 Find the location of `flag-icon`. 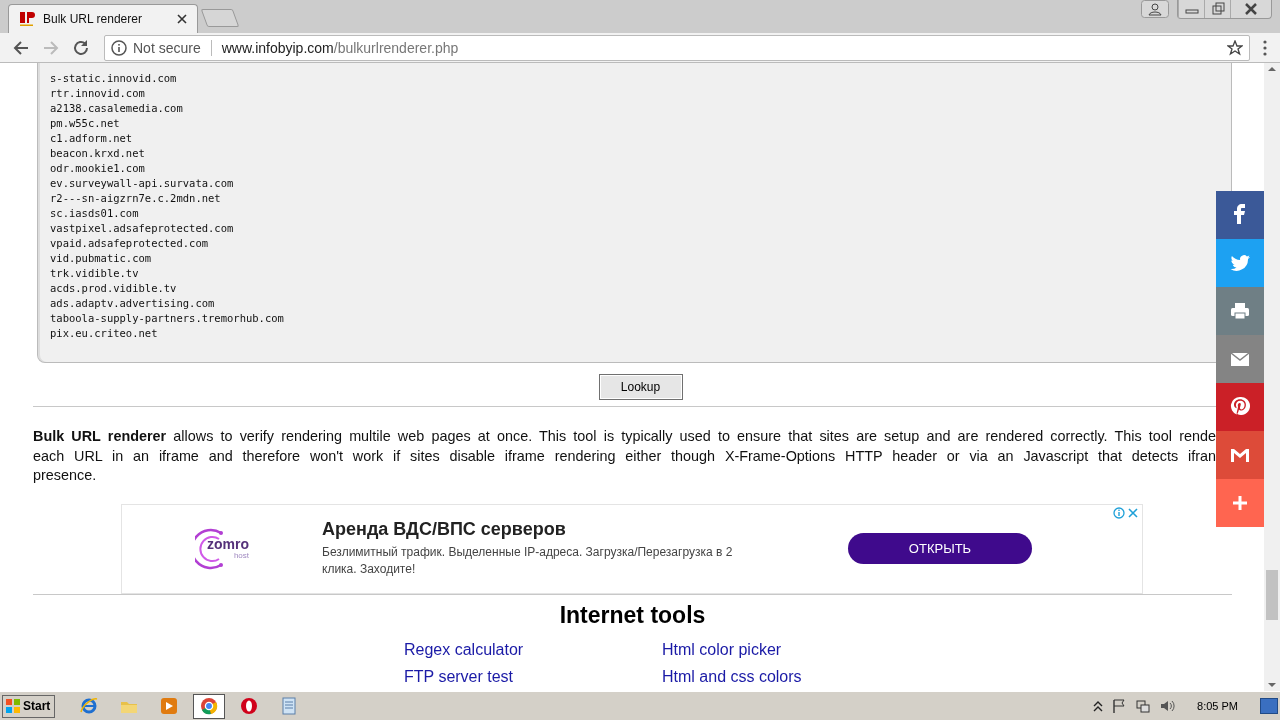

flag-icon is located at coordinates (1119, 706).